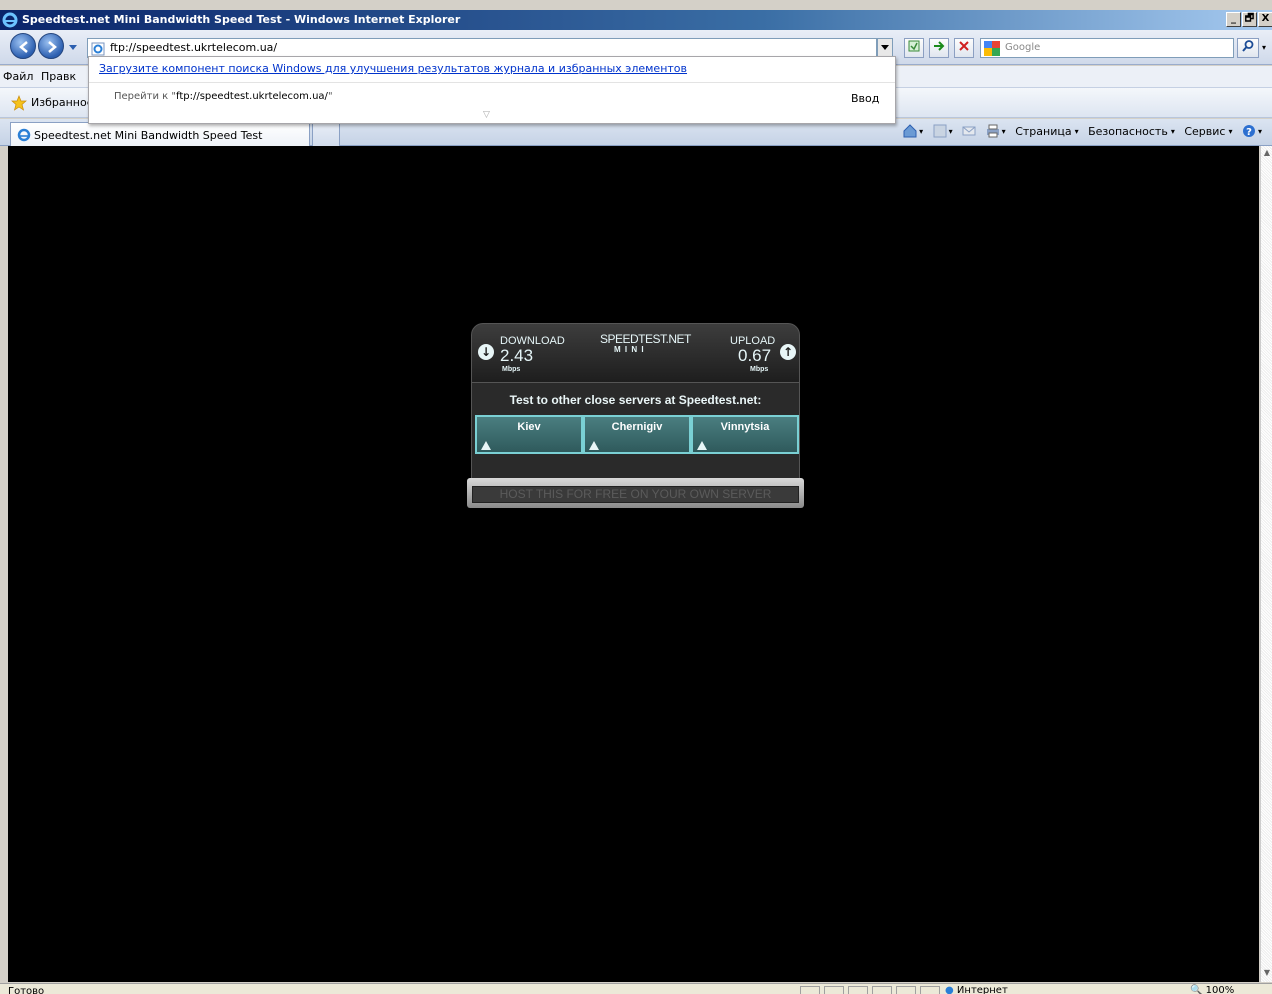 The image size is (1272, 994). I want to click on ie-logo-icon, so click(10, 21).